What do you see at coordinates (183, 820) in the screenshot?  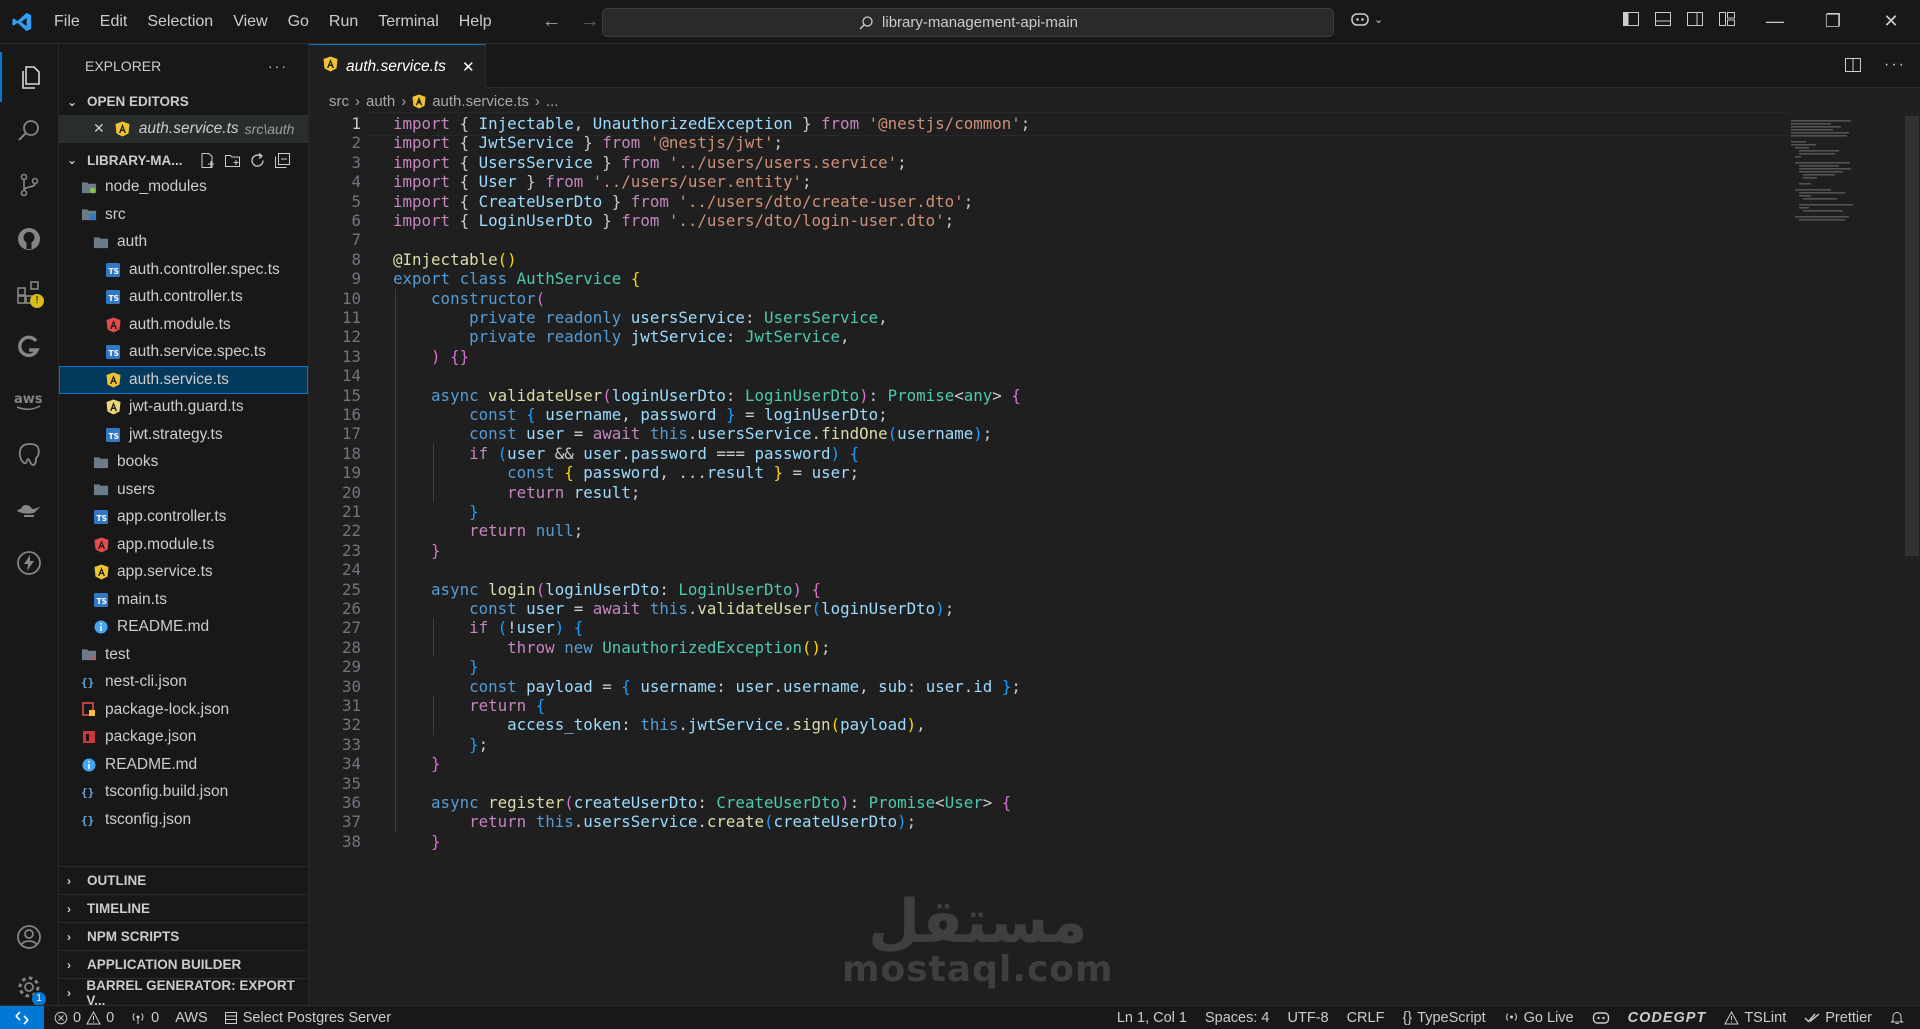 I see `file-item-tsconfig-json: {} tsconfig.json` at bounding box center [183, 820].